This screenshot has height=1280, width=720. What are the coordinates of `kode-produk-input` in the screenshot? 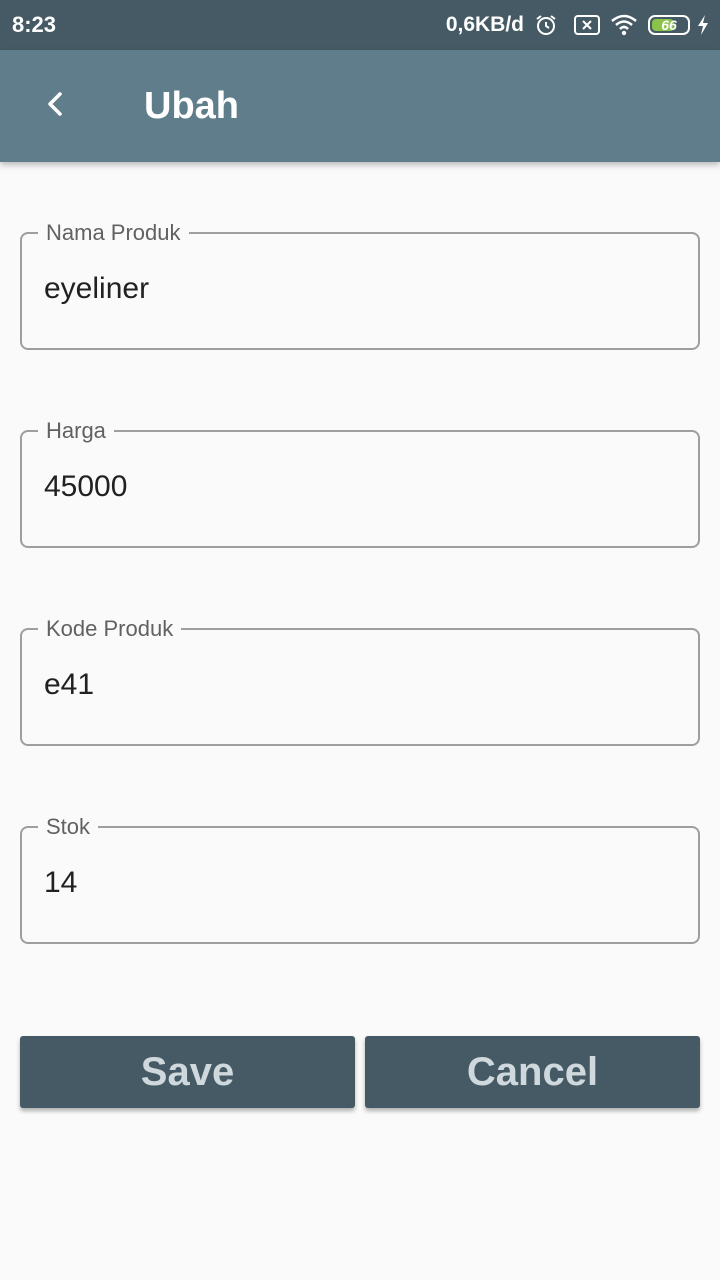 It's located at (354, 685).